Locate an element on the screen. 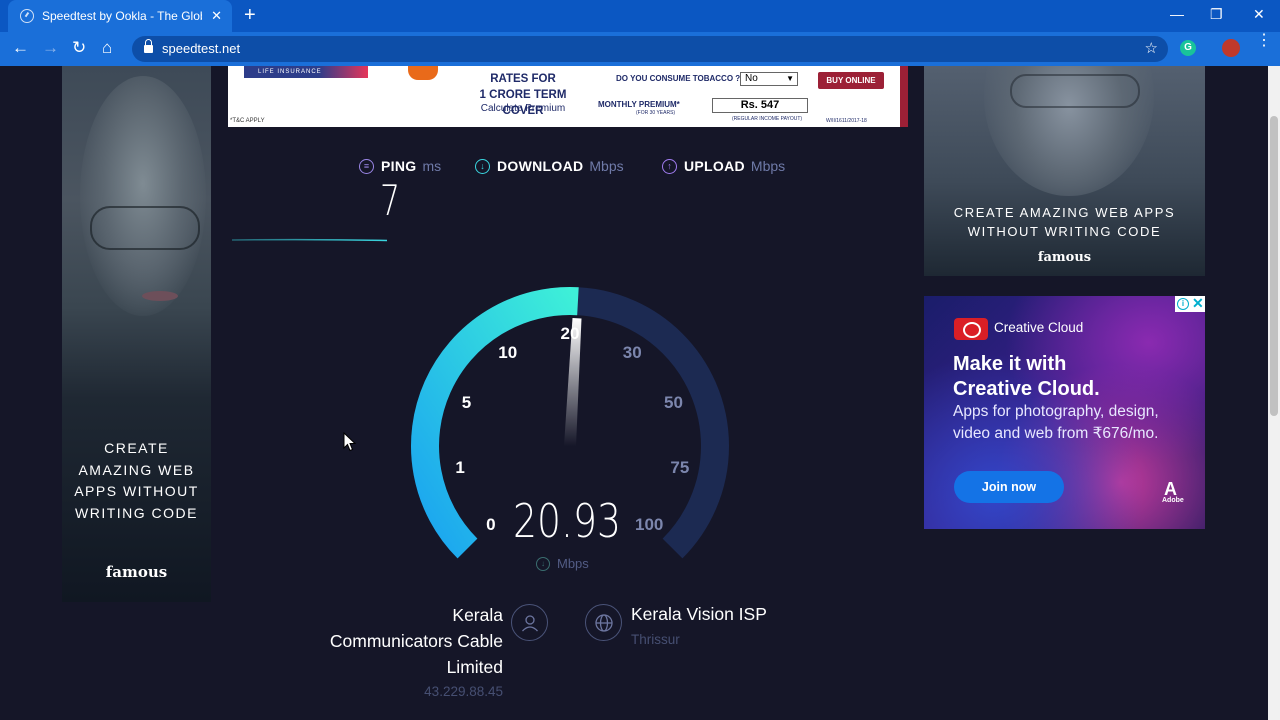 The width and height of the screenshot is (1280, 720). home-icon: ⌂ is located at coordinates (107, 48).